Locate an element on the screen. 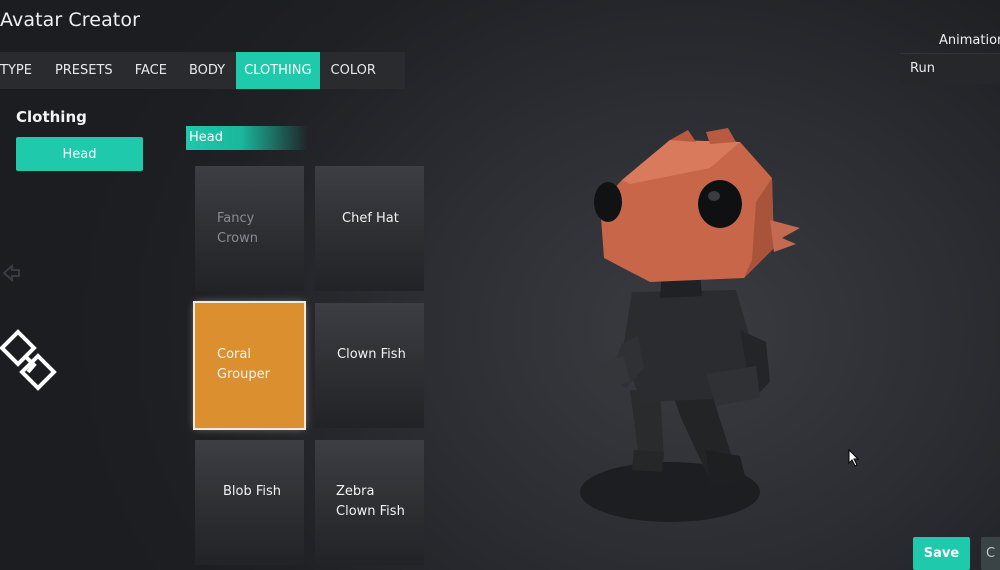  item-card-chef-hat: Chef Hat is located at coordinates (369, 228).